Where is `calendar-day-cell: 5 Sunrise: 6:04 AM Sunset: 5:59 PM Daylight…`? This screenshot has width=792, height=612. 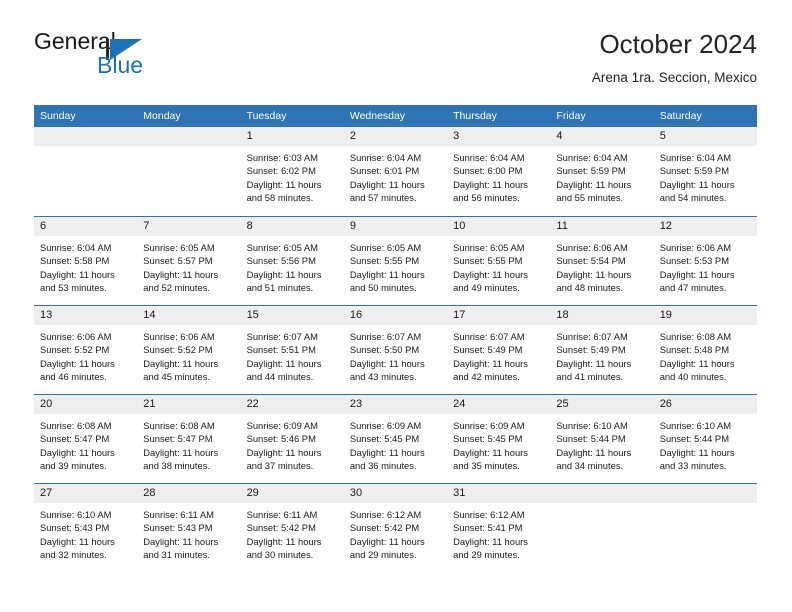 calendar-day-cell: 5 Sunrise: 6:04 AM Sunset: 5:59 PM Daylight… is located at coordinates (705, 171).